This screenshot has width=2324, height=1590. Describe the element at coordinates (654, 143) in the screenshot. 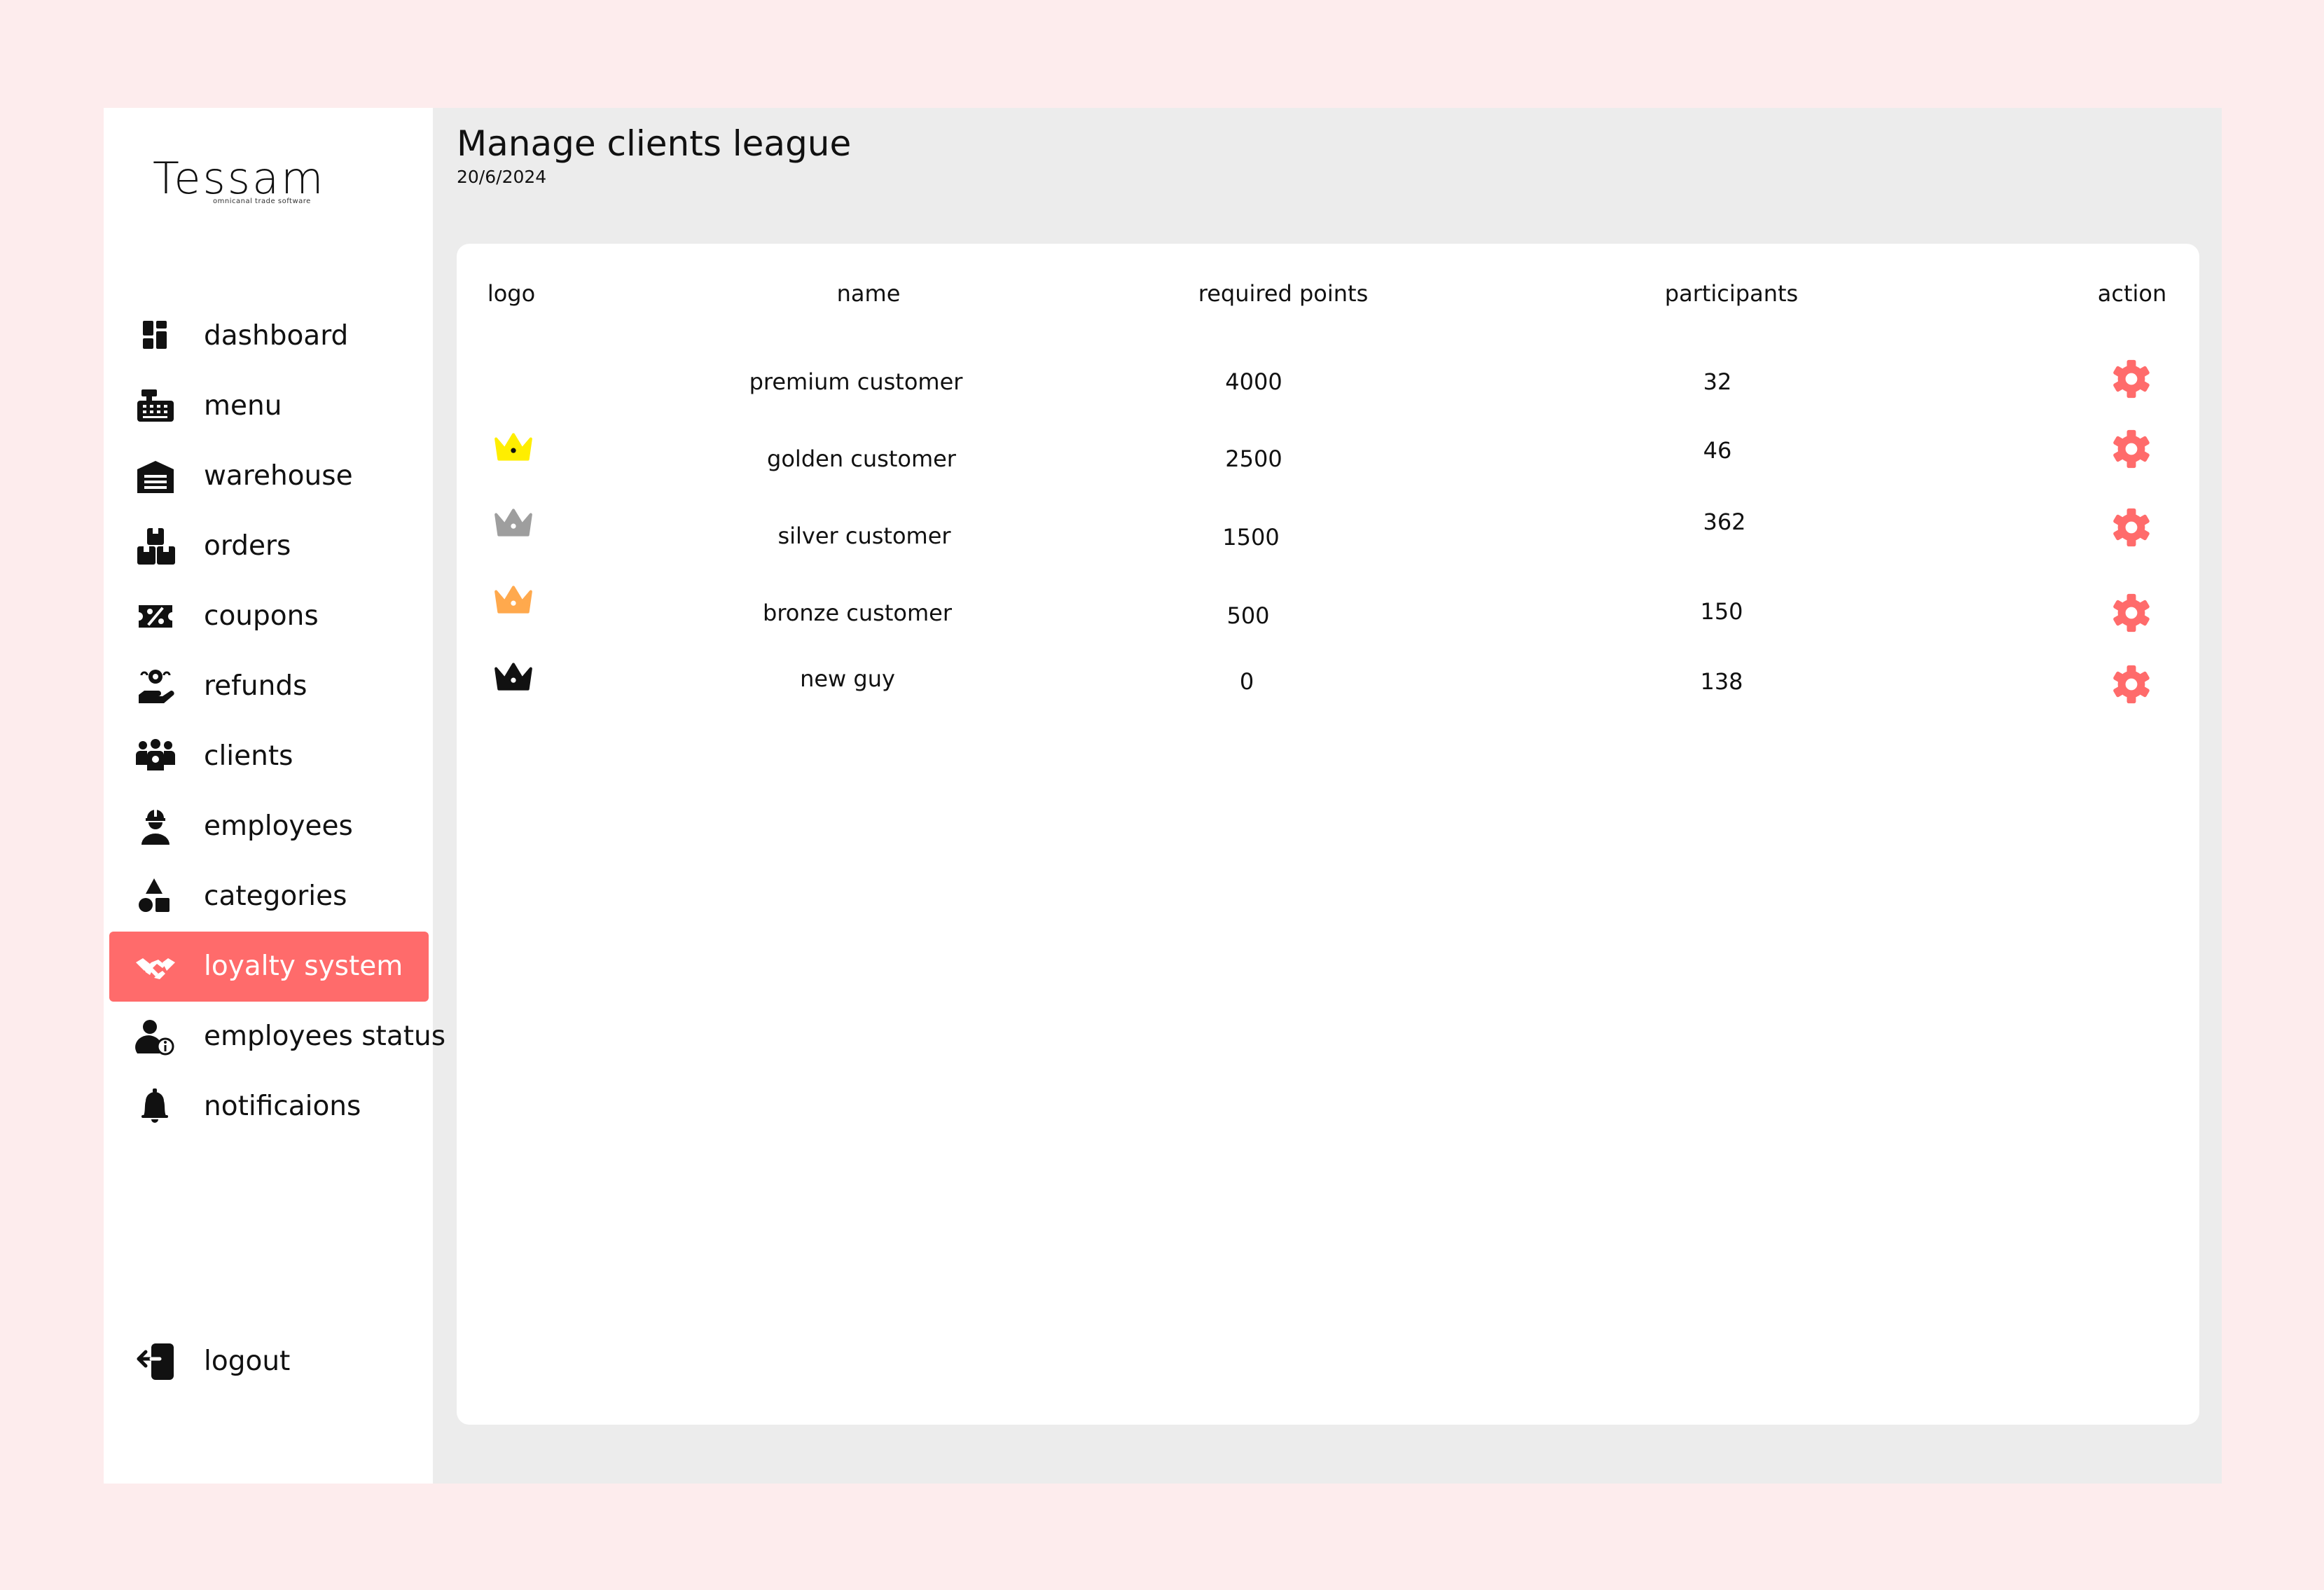

I see `page-title: Manage clients league` at that location.